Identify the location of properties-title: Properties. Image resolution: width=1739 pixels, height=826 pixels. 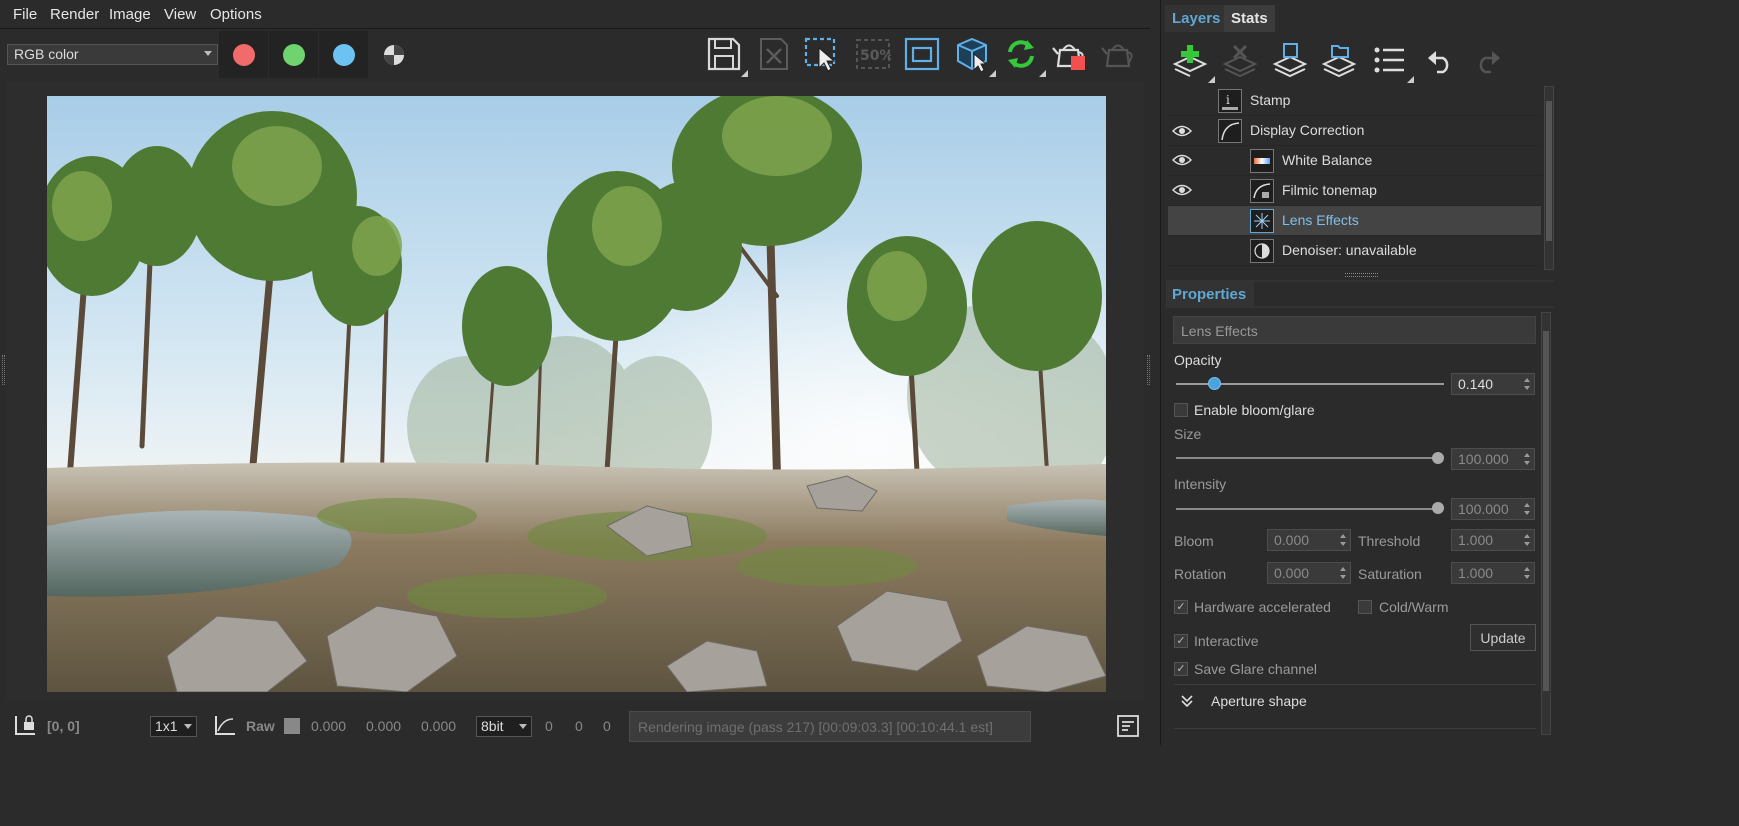
(1209, 294).